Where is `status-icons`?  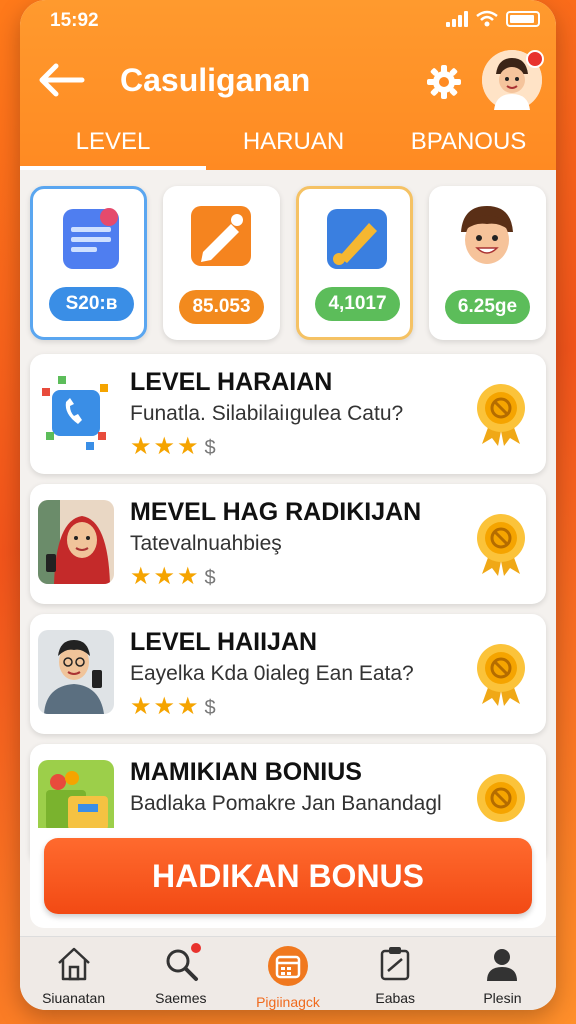 status-icons is located at coordinates (493, 19).